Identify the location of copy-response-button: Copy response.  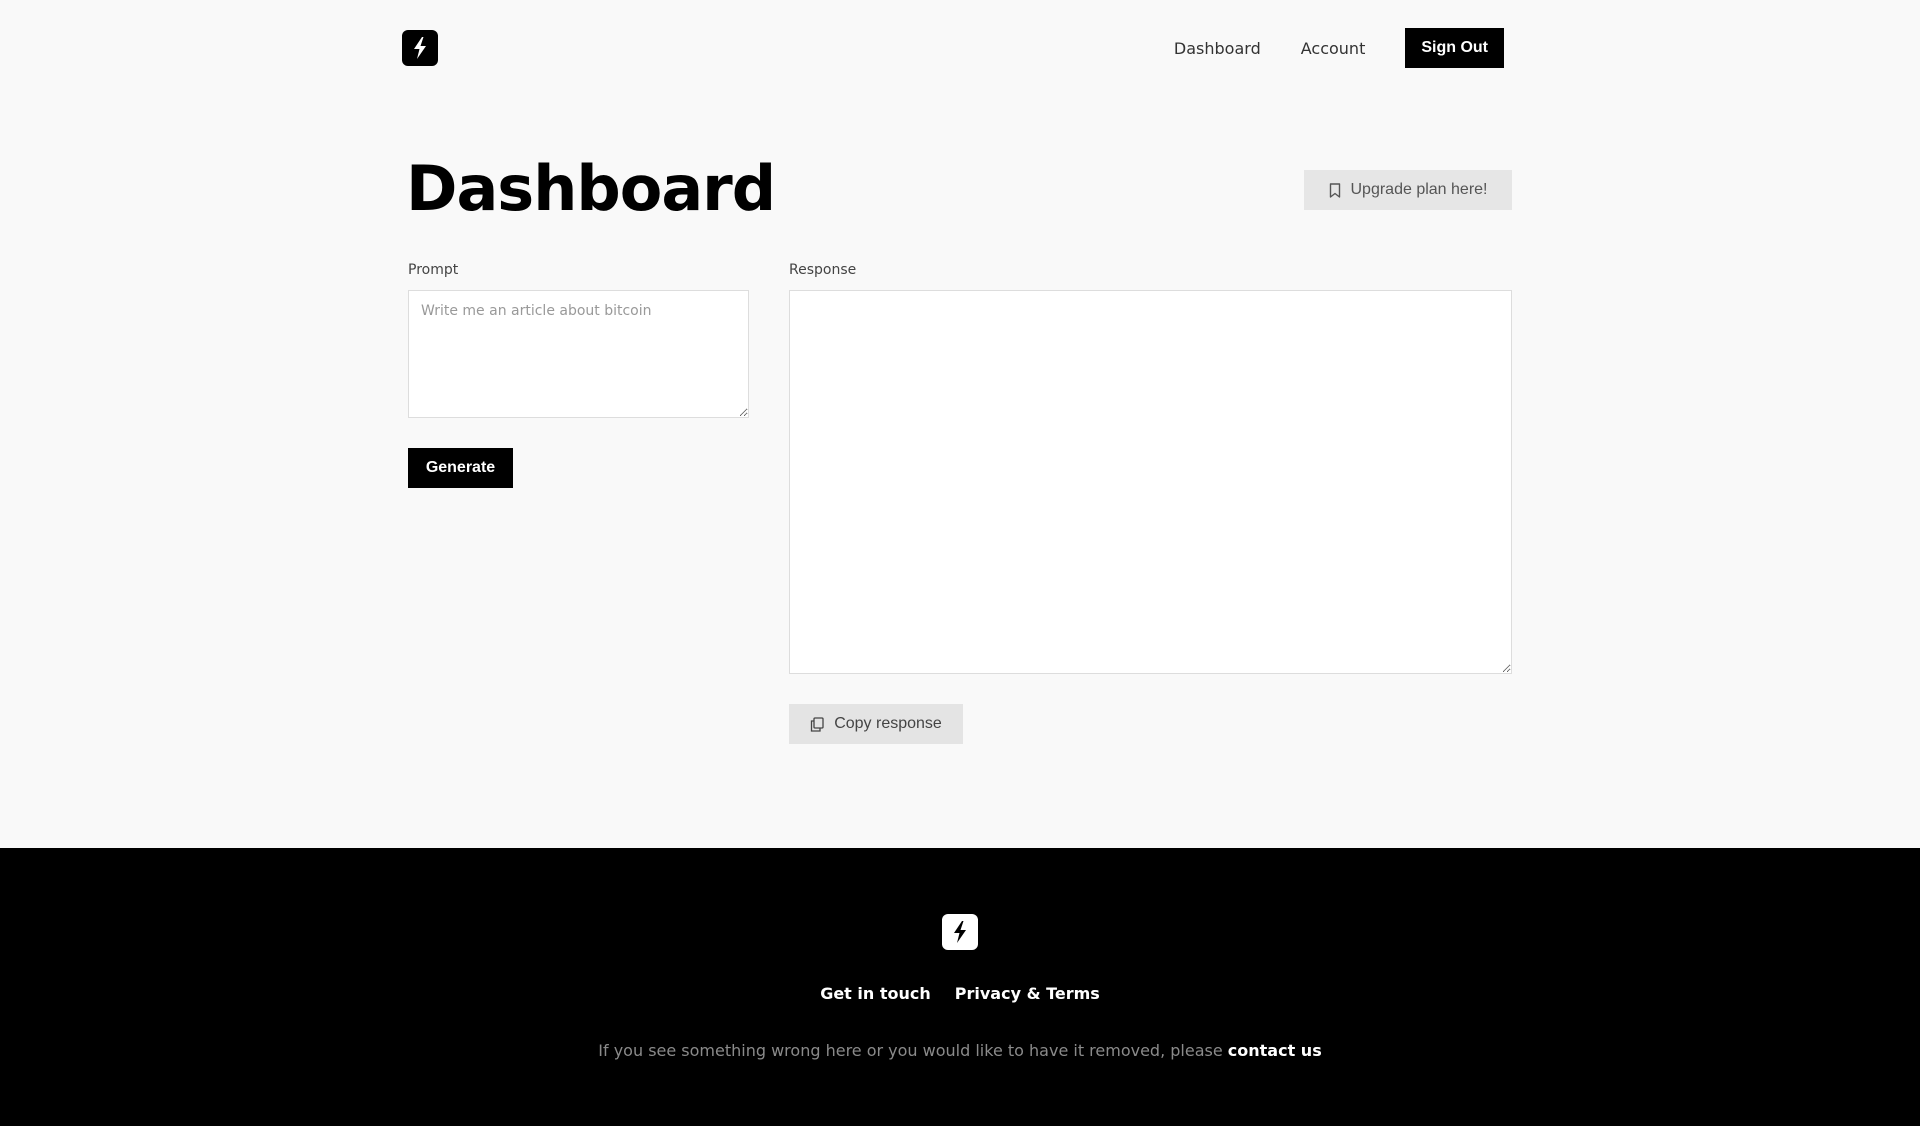
(876, 724).